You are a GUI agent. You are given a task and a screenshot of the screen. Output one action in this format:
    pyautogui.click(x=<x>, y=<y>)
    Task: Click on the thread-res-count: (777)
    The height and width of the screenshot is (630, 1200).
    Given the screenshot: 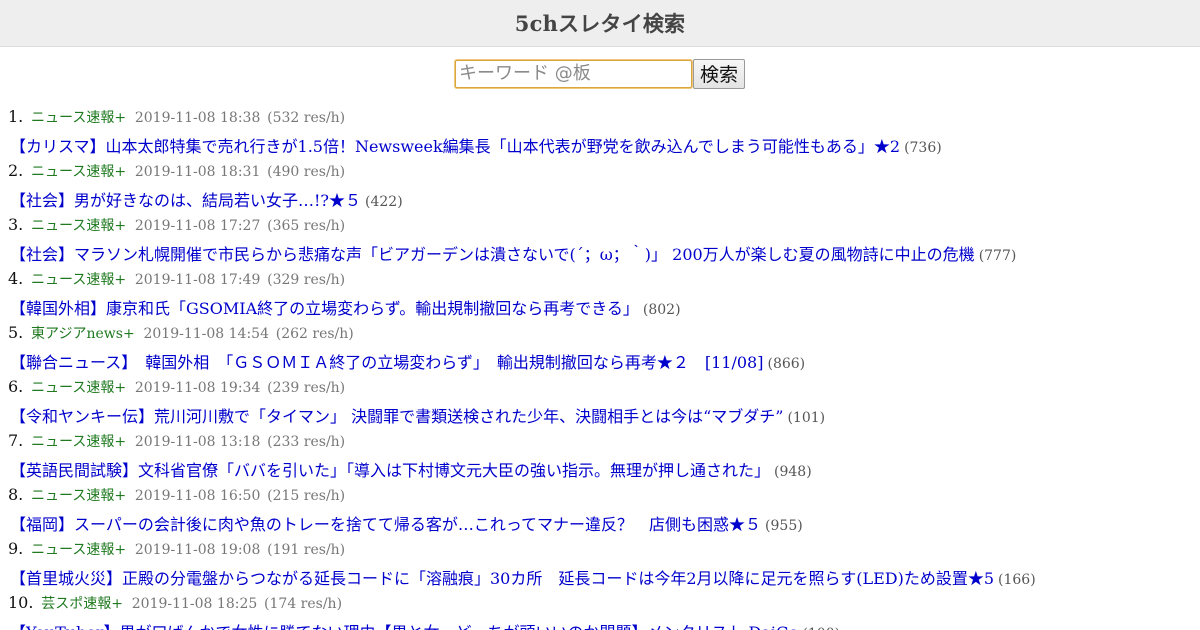 What is the action you would take?
    pyautogui.click(x=997, y=256)
    